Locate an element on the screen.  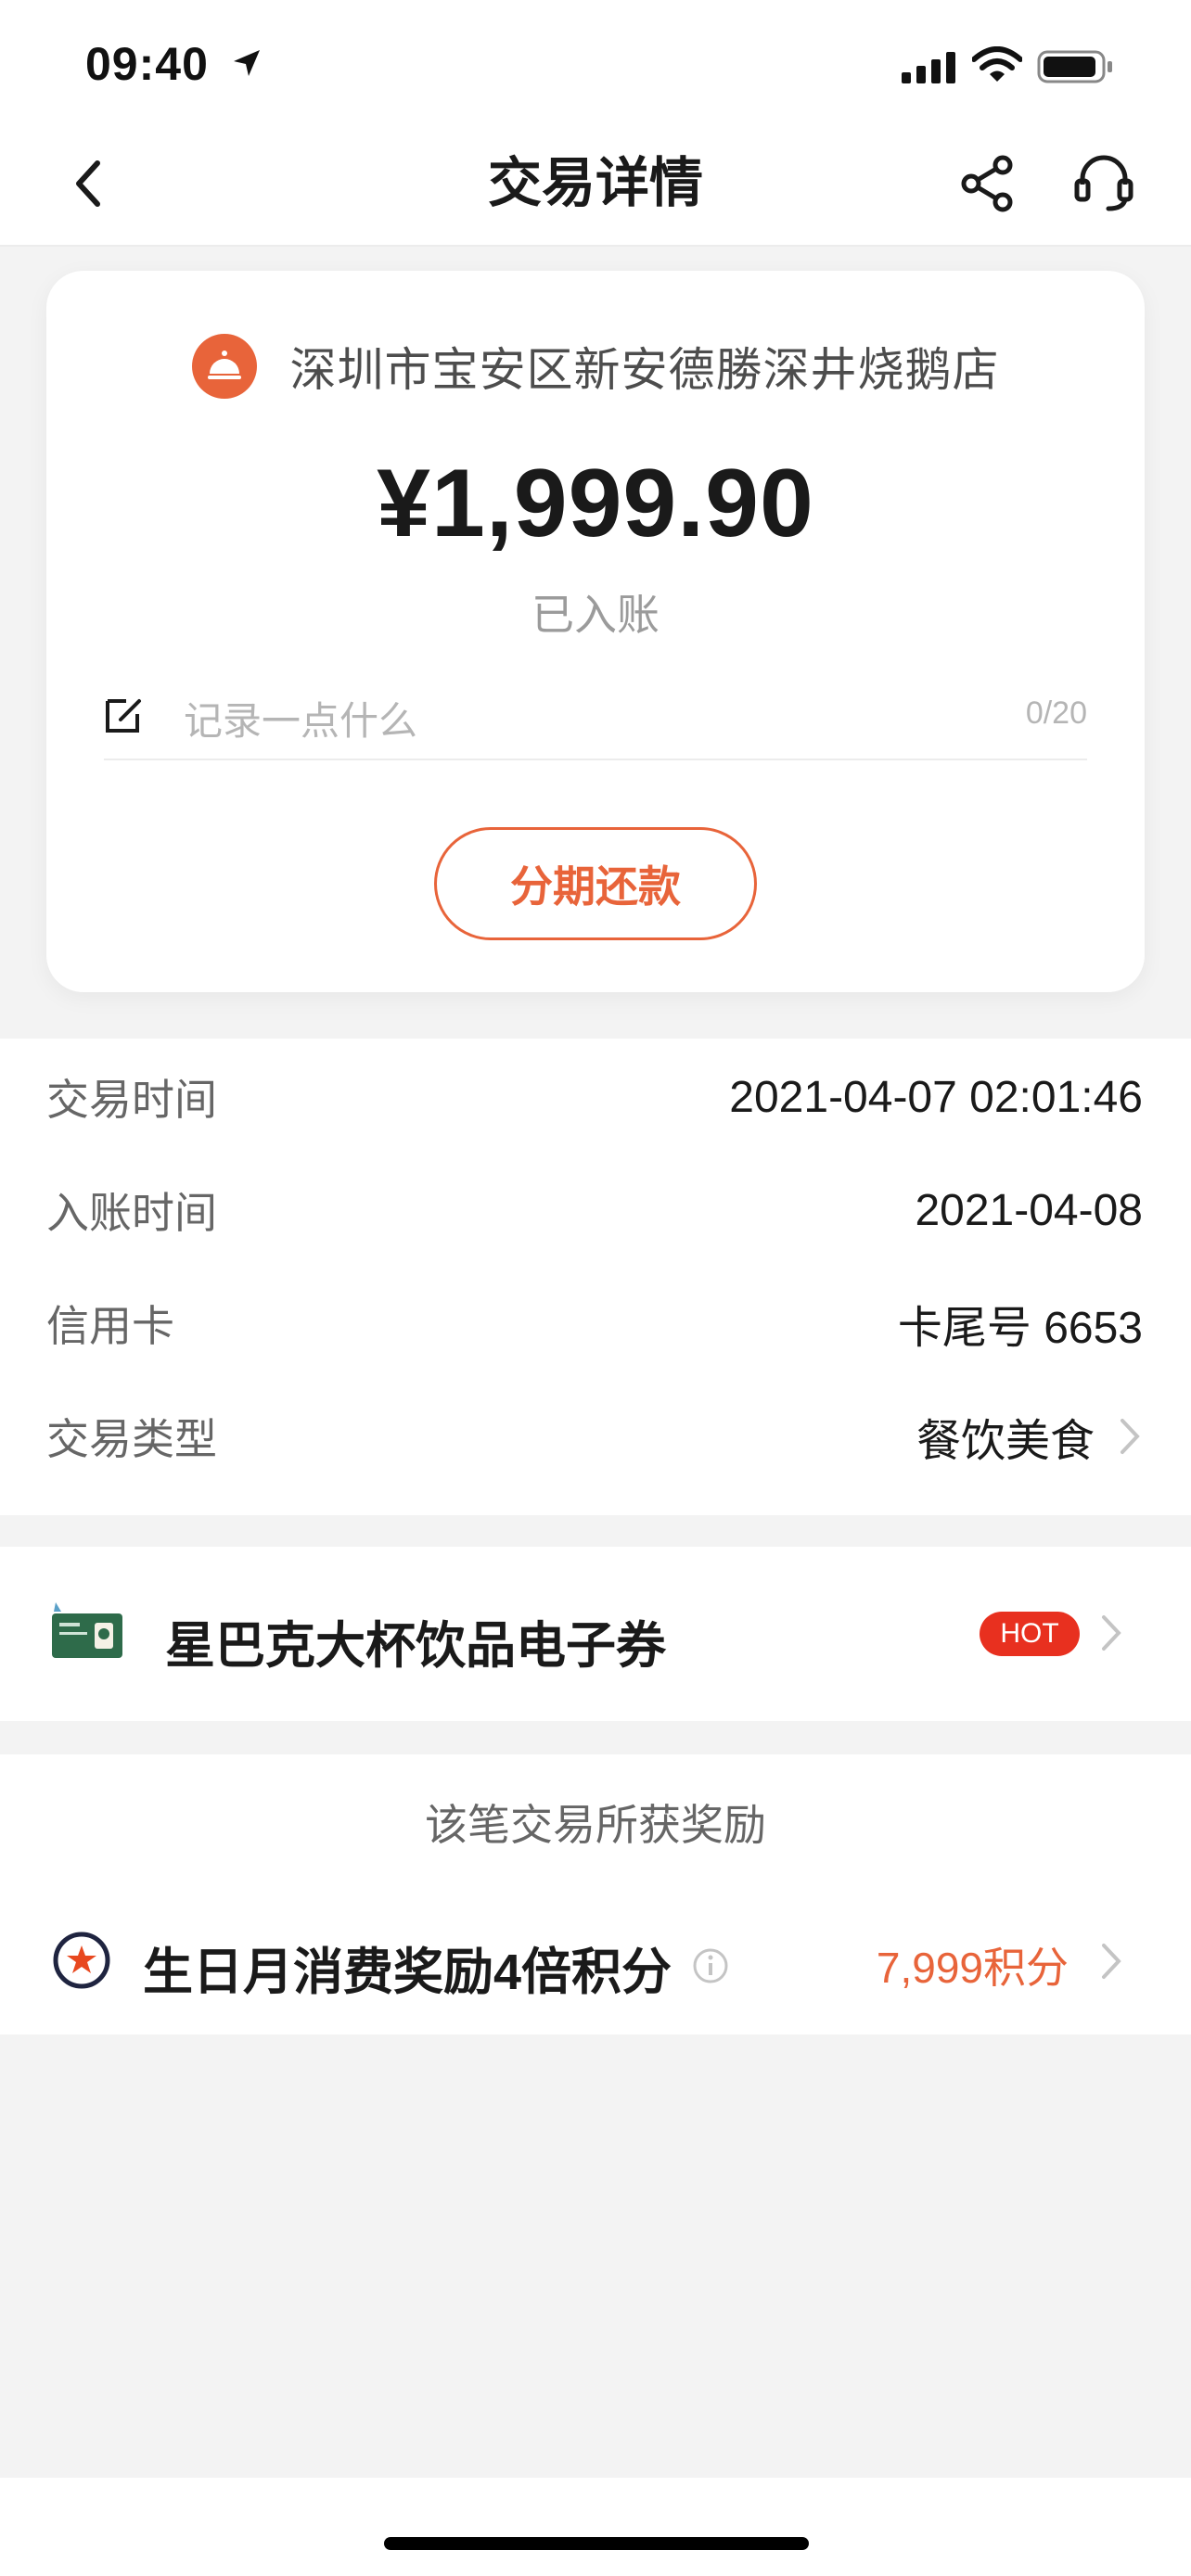
share-button is located at coordinates (988, 183).